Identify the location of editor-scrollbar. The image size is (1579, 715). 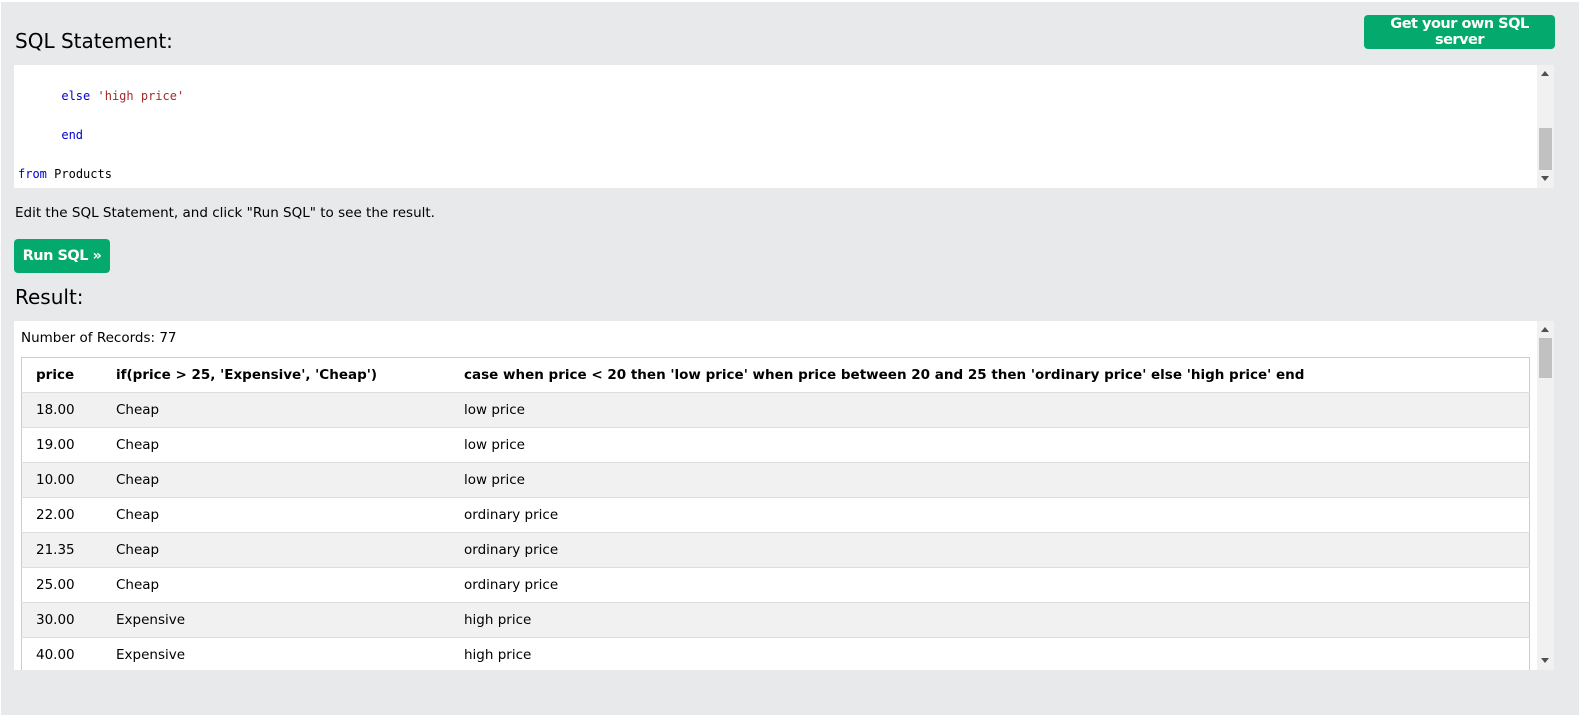
(1545, 126).